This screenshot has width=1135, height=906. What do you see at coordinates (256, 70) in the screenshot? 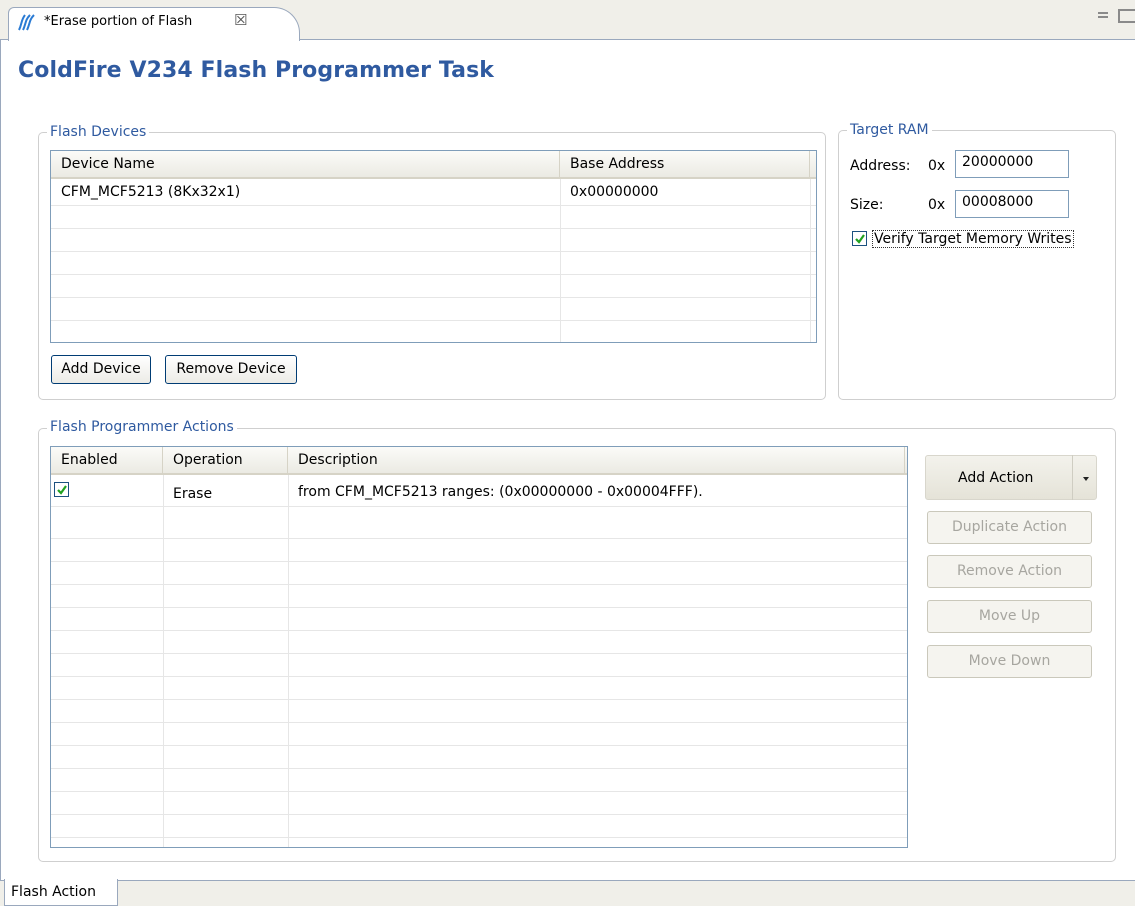
I see `page-title: ColdFire V234 Flash Programmer Task` at bounding box center [256, 70].